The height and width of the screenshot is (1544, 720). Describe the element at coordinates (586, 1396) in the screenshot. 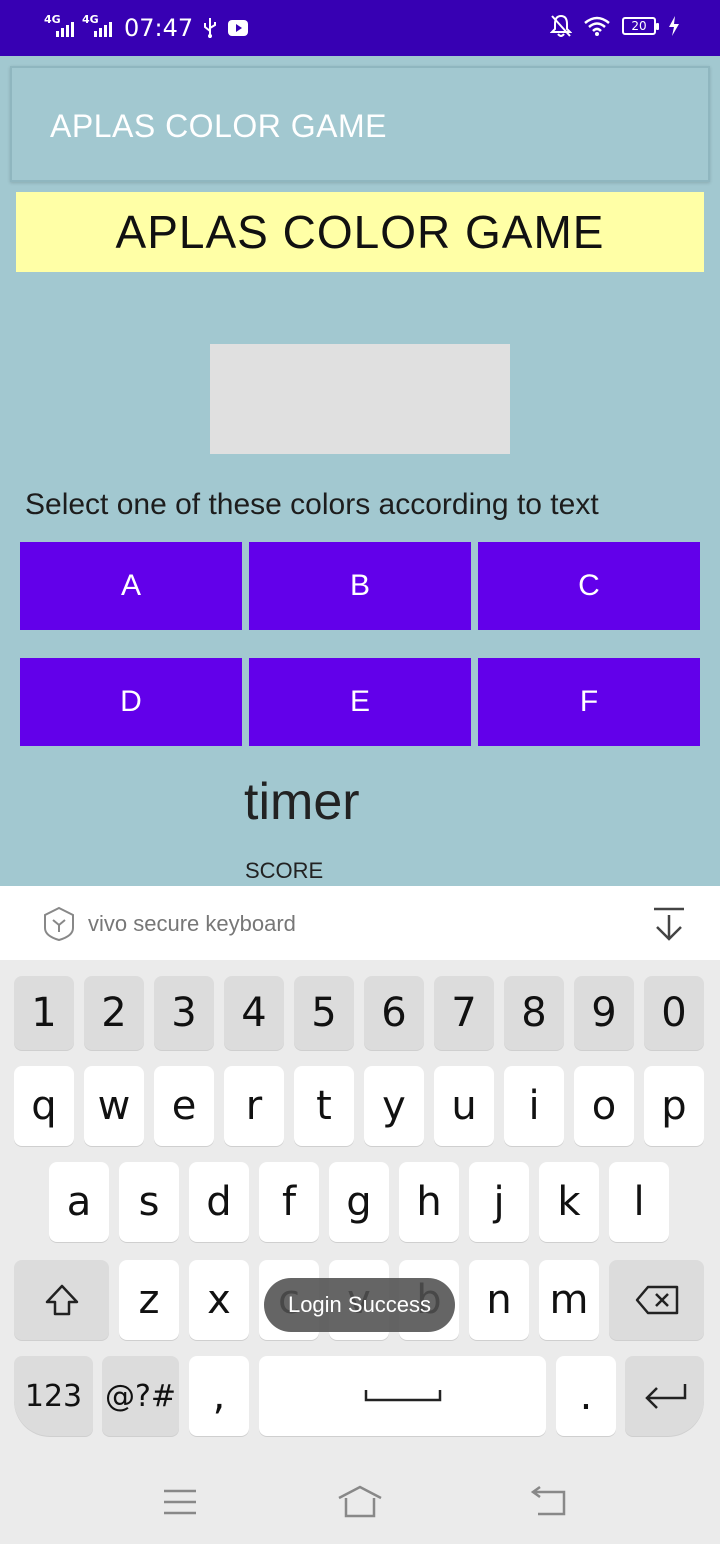

I see `period-key: .` at that location.